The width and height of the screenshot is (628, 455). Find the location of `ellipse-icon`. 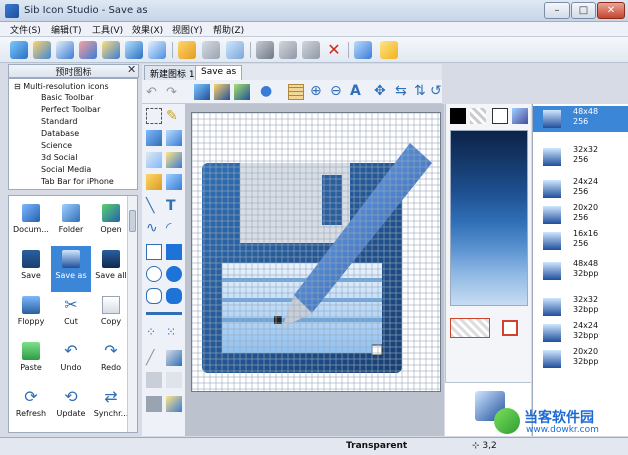

ellipse-icon is located at coordinates (154, 274).